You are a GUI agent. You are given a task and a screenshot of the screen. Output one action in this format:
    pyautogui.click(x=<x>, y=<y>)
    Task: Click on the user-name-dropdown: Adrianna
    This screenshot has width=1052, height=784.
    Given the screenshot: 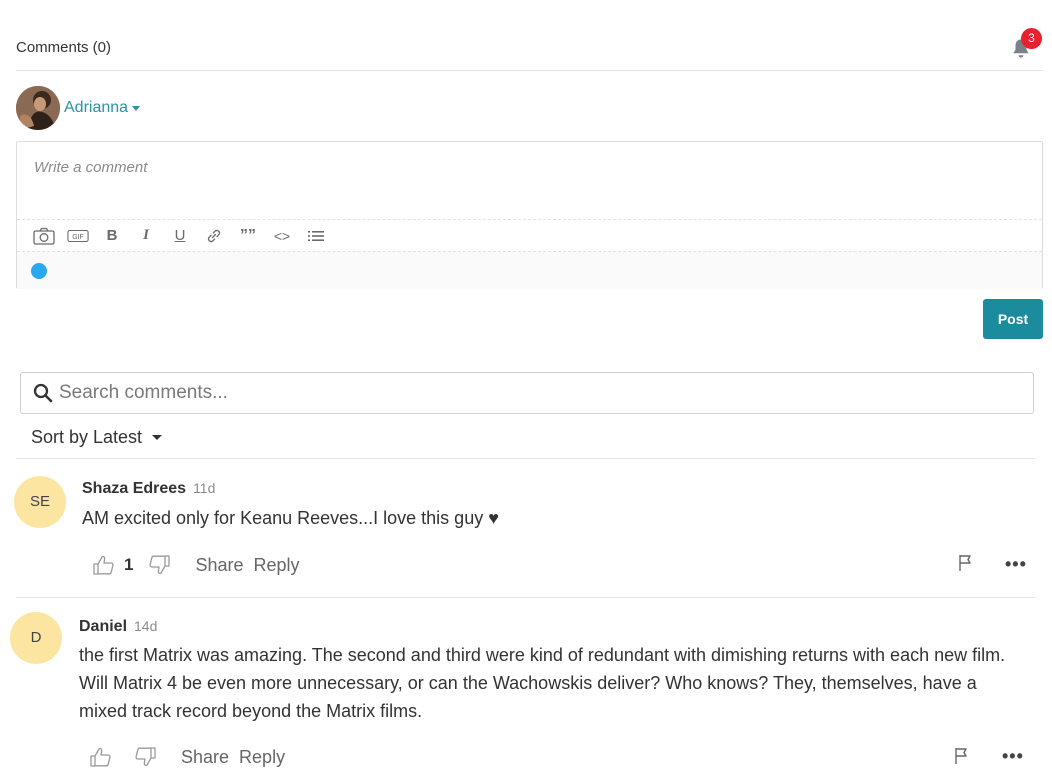 What is the action you would take?
    pyautogui.click(x=102, y=108)
    